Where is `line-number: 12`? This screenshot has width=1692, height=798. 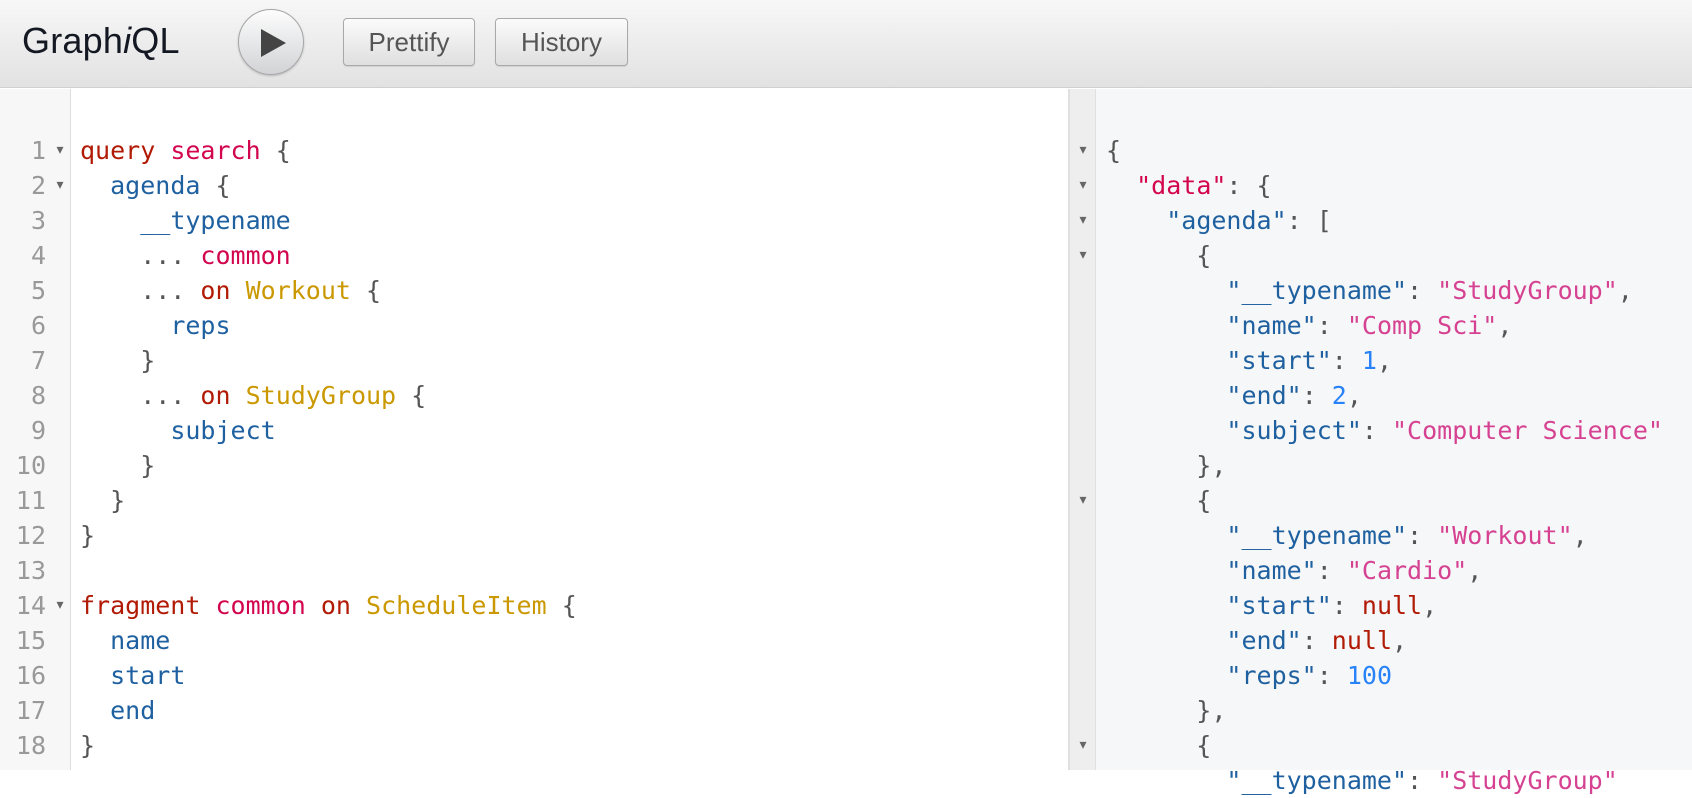
line-number: 12 is located at coordinates (30, 535).